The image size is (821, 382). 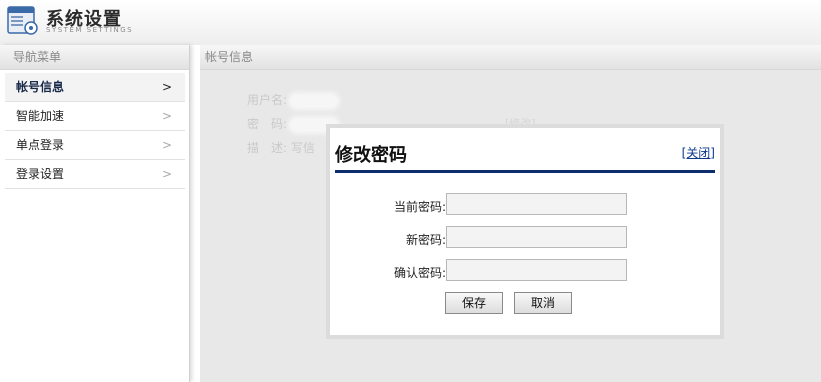 I want to click on username-label: 用户名:, so click(x=267, y=100).